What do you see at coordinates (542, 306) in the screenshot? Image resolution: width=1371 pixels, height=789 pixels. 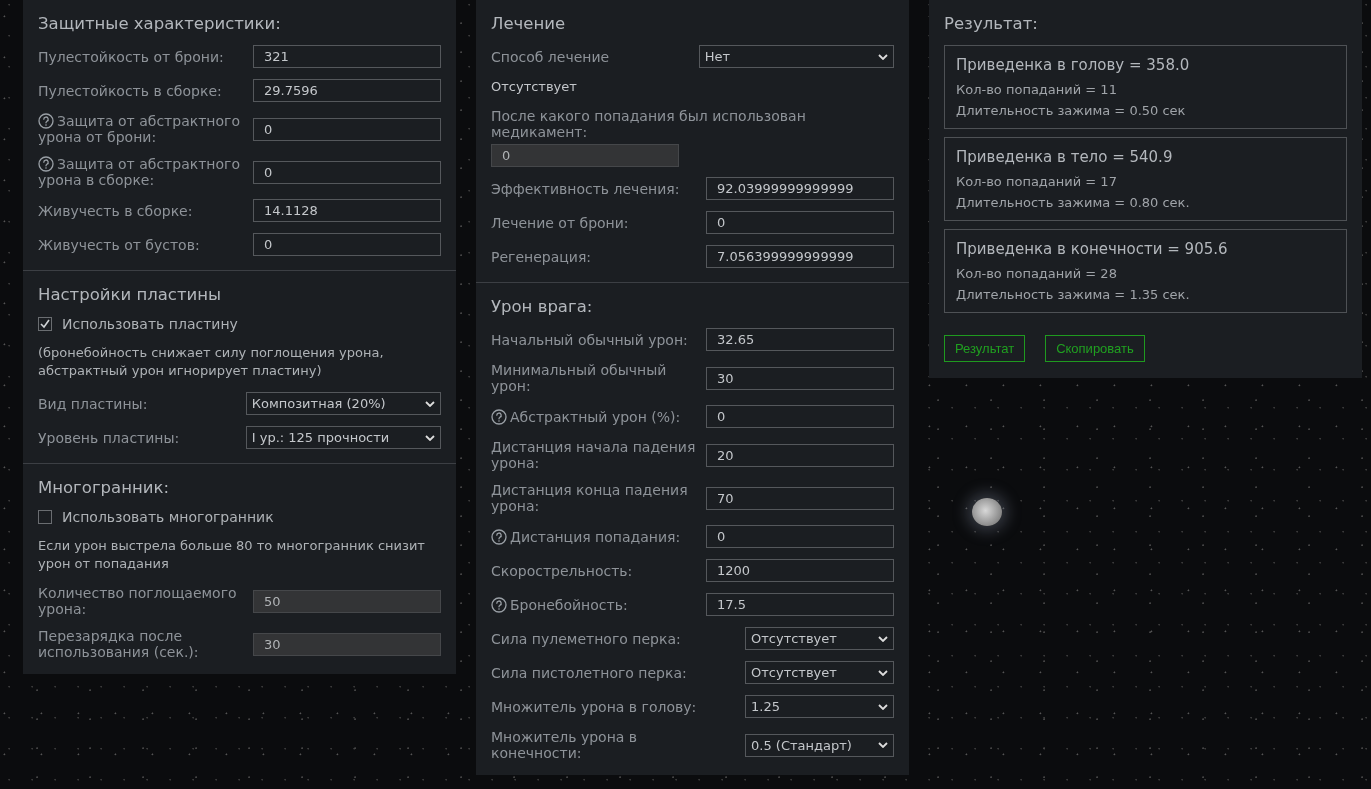 I see `section-title: Урон врага:` at bounding box center [542, 306].